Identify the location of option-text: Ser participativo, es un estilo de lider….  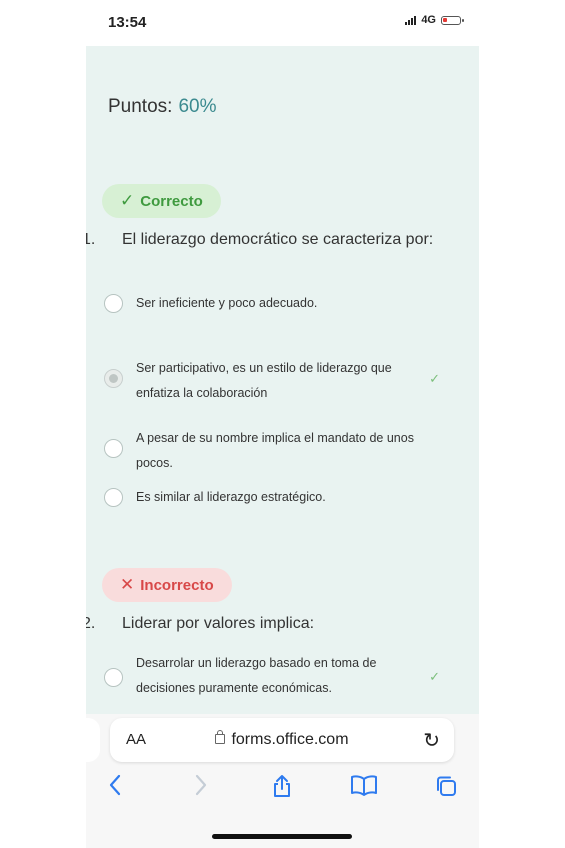
(264, 380).